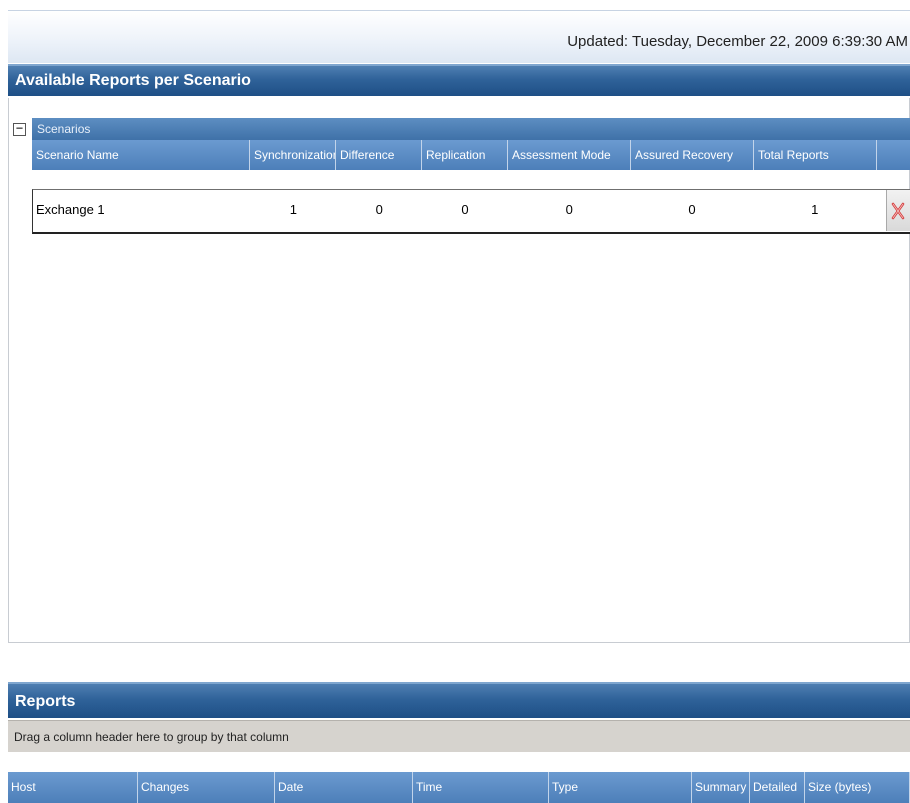 The image size is (910, 803). Describe the element at coordinates (459, 80) in the screenshot. I see `section-title-available-reports: Available Reports per Scenario` at that location.